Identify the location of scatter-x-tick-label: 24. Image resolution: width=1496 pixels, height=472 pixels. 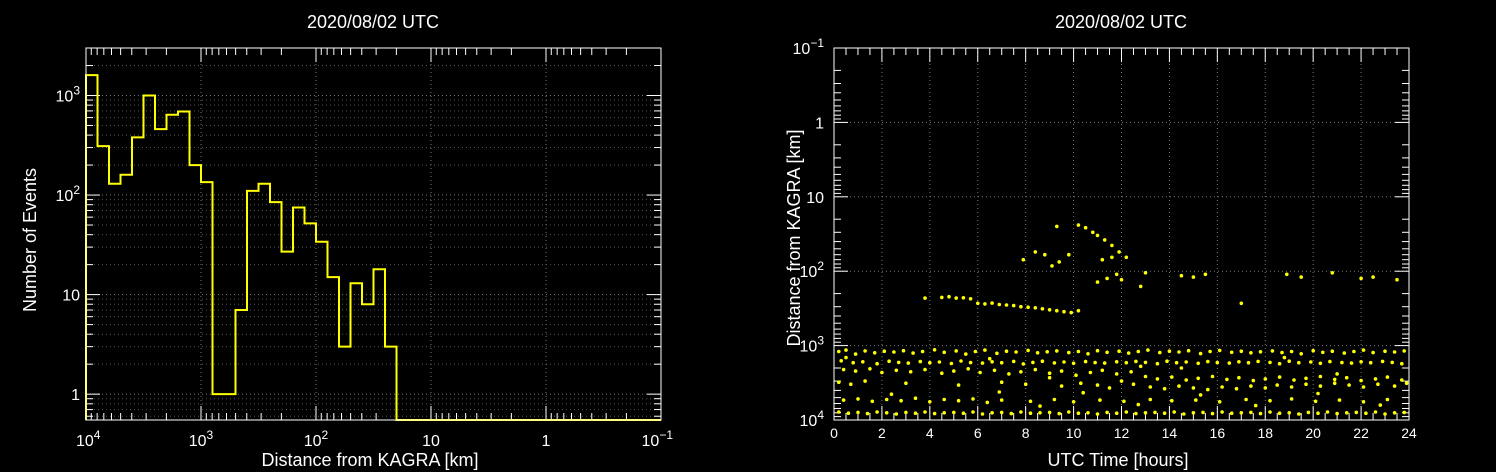
(1409, 433).